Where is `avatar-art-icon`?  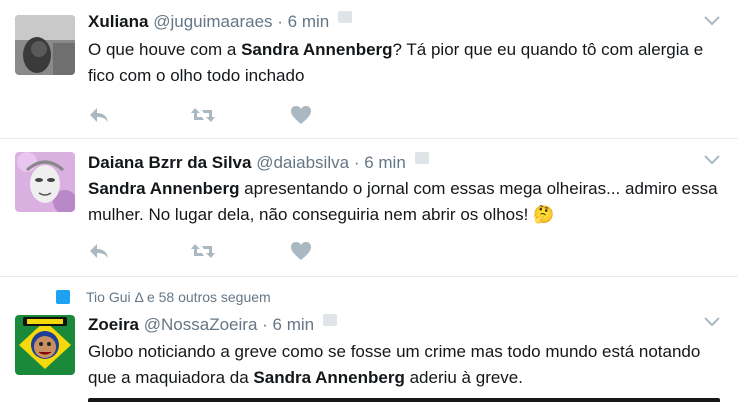
avatar-art-icon is located at coordinates (45, 182).